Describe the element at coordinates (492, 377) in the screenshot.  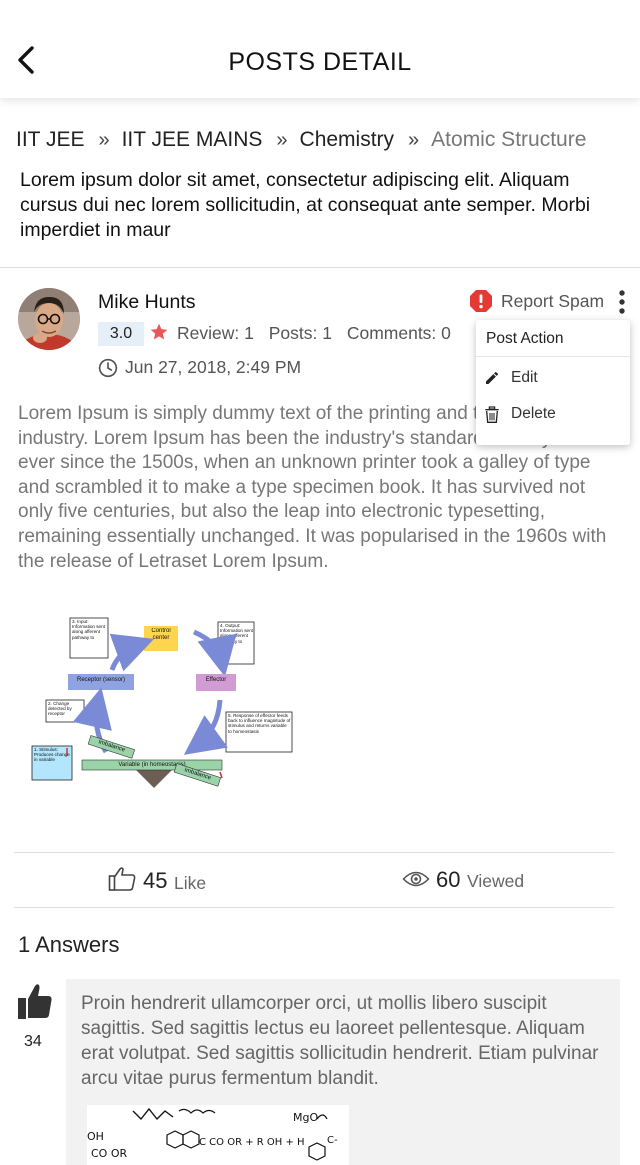
I see `pencil-icon` at that location.